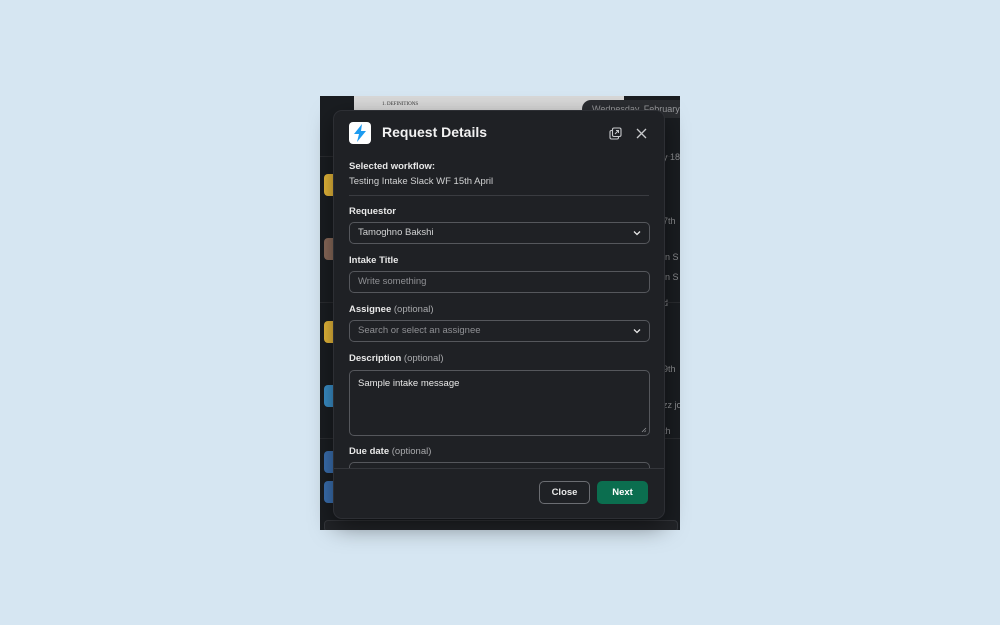  Describe the element at coordinates (499, 133) in the screenshot. I see `modal-header: Request Details` at that location.